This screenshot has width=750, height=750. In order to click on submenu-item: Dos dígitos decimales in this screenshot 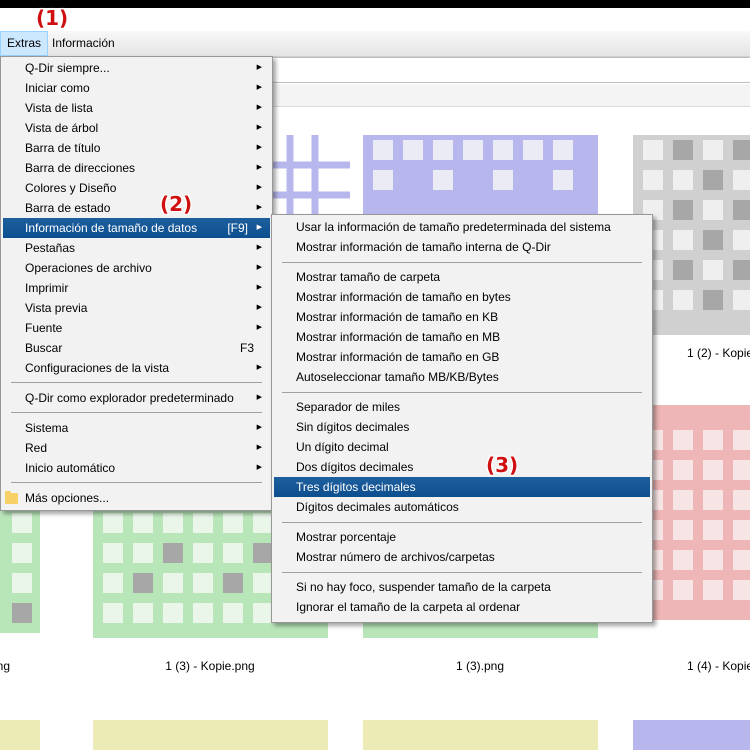, I will do `click(462, 467)`.